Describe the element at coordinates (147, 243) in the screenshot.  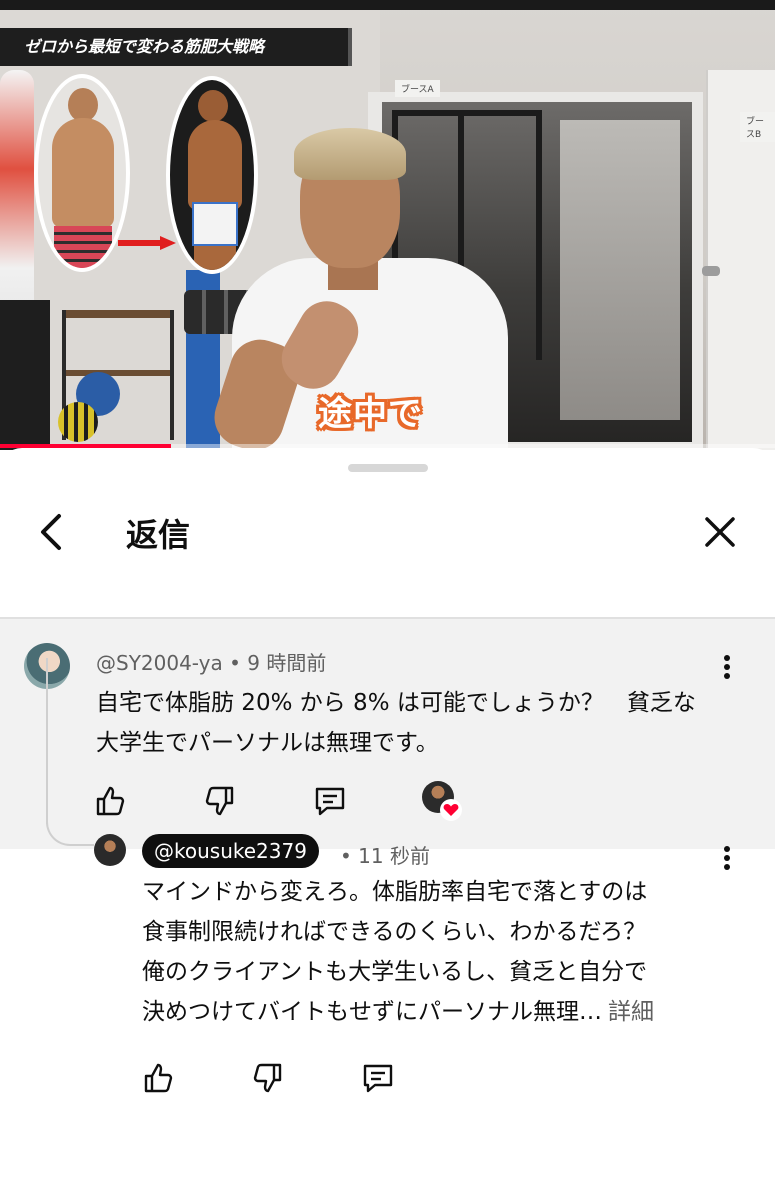
I see `transformation-arrow-icon` at that location.